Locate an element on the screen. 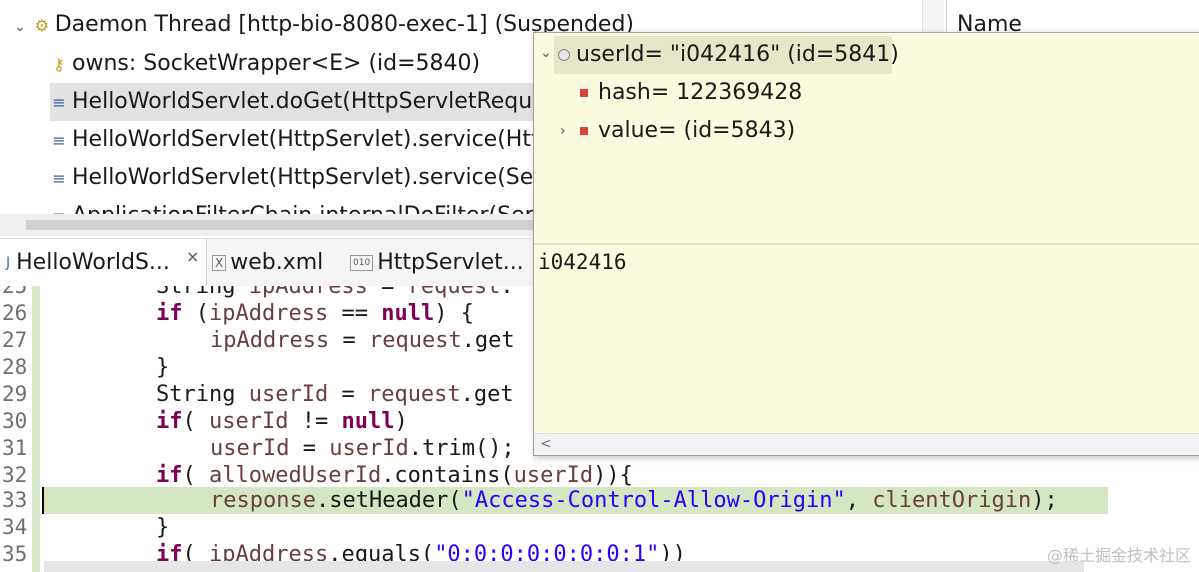  line-number: 34 is located at coordinates (15, 527).